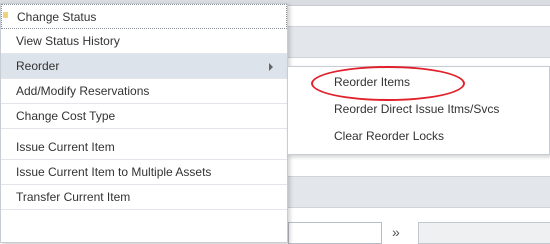 This screenshot has width=550, height=244. Describe the element at coordinates (68, 41) in the screenshot. I see `menu-item-label: View Status History` at that location.